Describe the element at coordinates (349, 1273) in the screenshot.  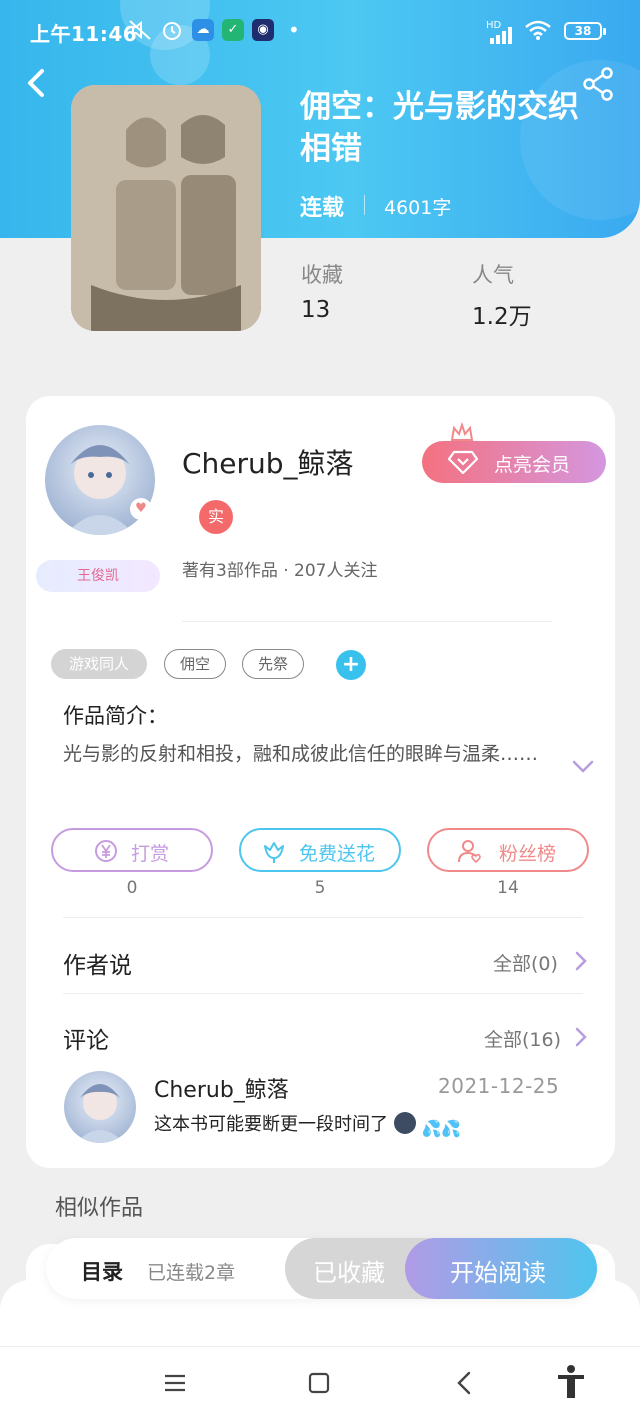
I see `favorited-button-label: 已收藏` at that location.